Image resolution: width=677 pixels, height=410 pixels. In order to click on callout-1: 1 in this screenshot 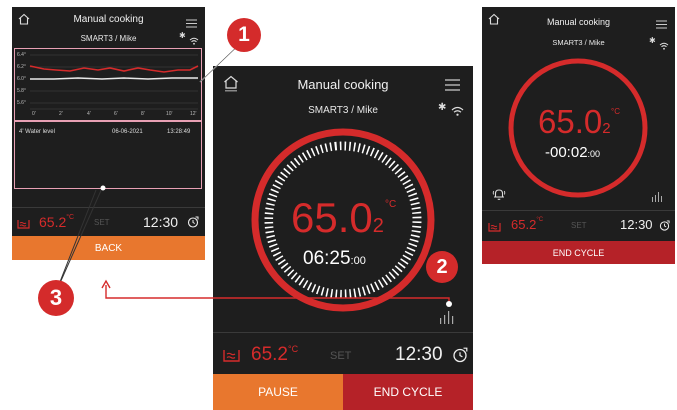, I will do `click(244, 35)`.